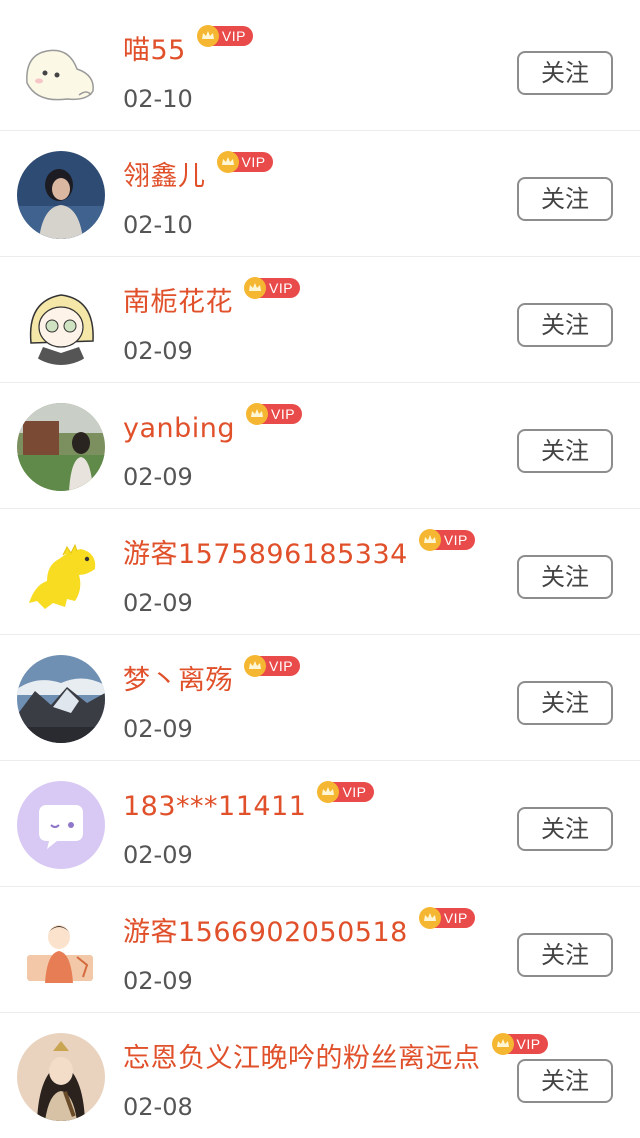 Image resolution: width=640 pixels, height=1138 pixels. What do you see at coordinates (178, 681) in the screenshot?
I see `user-name: 梦丶离殇` at bounding box center [178, 681].